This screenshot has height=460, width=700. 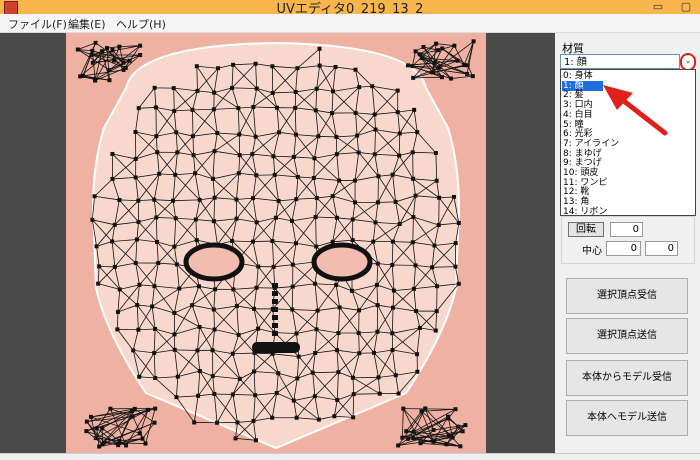 I want to click on material-option: 4: 白目, so click(x=578, y=115).